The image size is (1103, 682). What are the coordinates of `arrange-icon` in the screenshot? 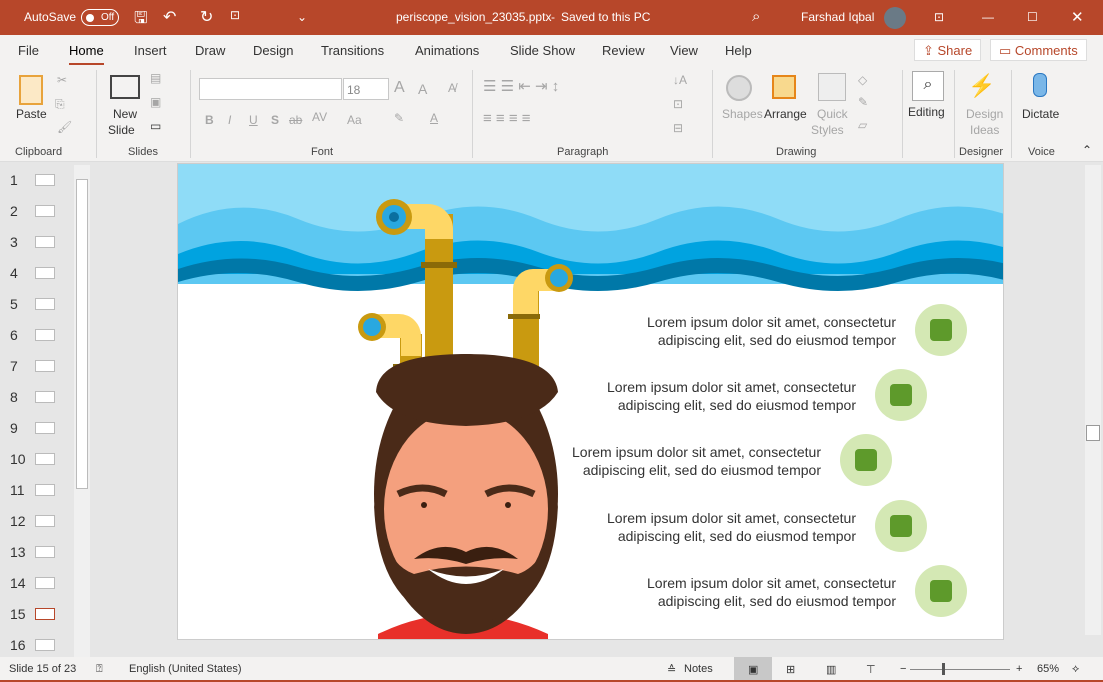 It's located at (784, 87).